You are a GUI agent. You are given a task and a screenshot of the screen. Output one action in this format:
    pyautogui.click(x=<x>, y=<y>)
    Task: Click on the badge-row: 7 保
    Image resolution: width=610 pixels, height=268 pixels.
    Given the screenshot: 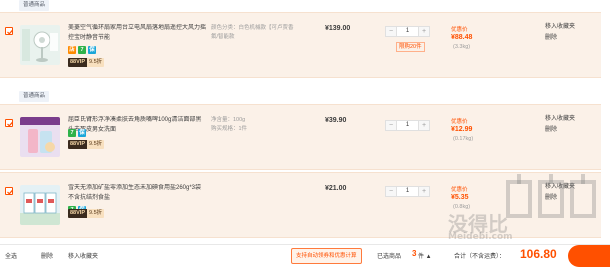 What is the action you would take?
    pyautogui.click(x=77, y=132)
    